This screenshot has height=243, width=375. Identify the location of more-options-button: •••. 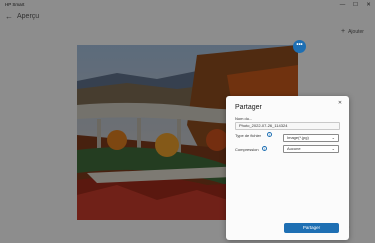
(299, 46).